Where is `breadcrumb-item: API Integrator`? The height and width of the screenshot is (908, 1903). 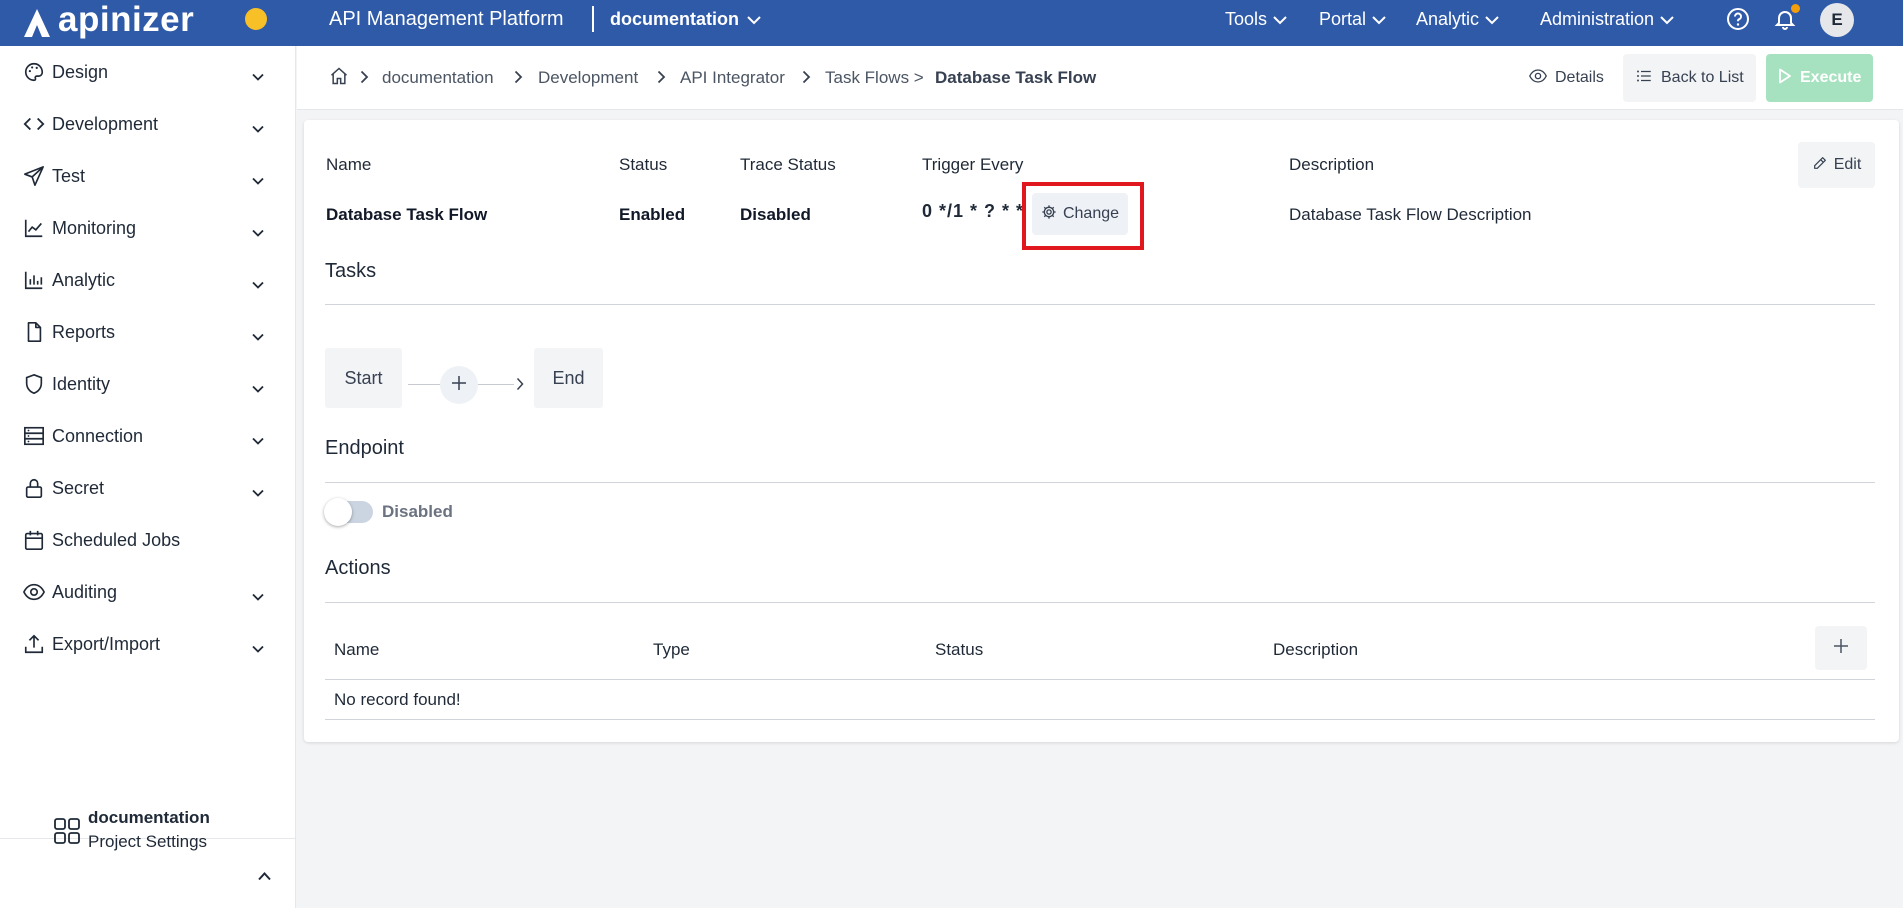
breadcrumb-item: API Integrator is located at coordinates (732, 78).